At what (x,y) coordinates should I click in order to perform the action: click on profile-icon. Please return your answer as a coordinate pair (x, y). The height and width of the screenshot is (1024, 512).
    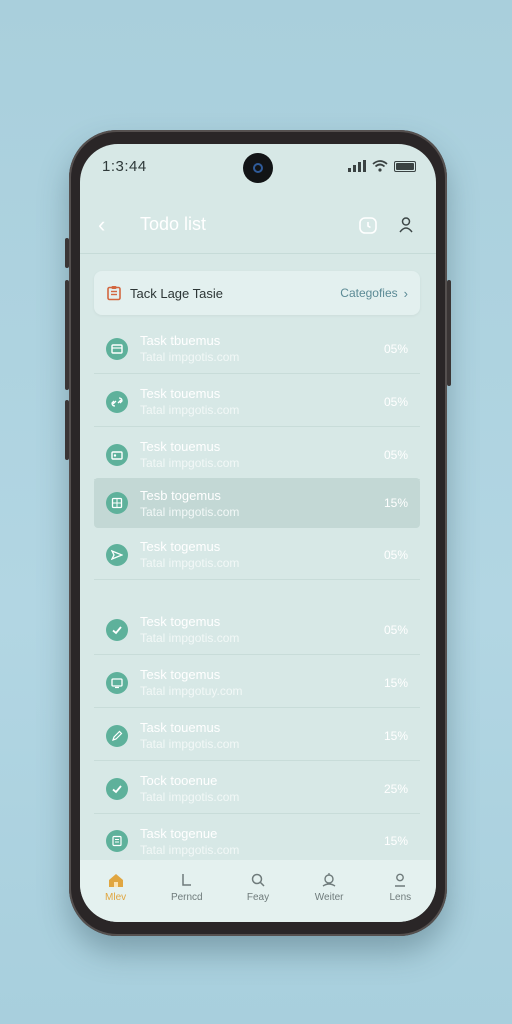
    Looking at the image, I should click on (400, 880).